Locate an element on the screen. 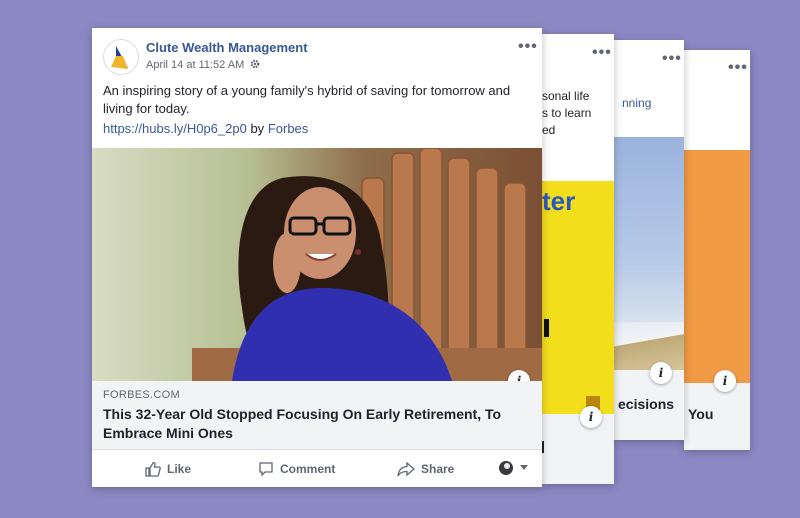 This screenshot has width=800, height=518. post-meta: April 14 at 11:52 AM is located at coordinates (203, 65).